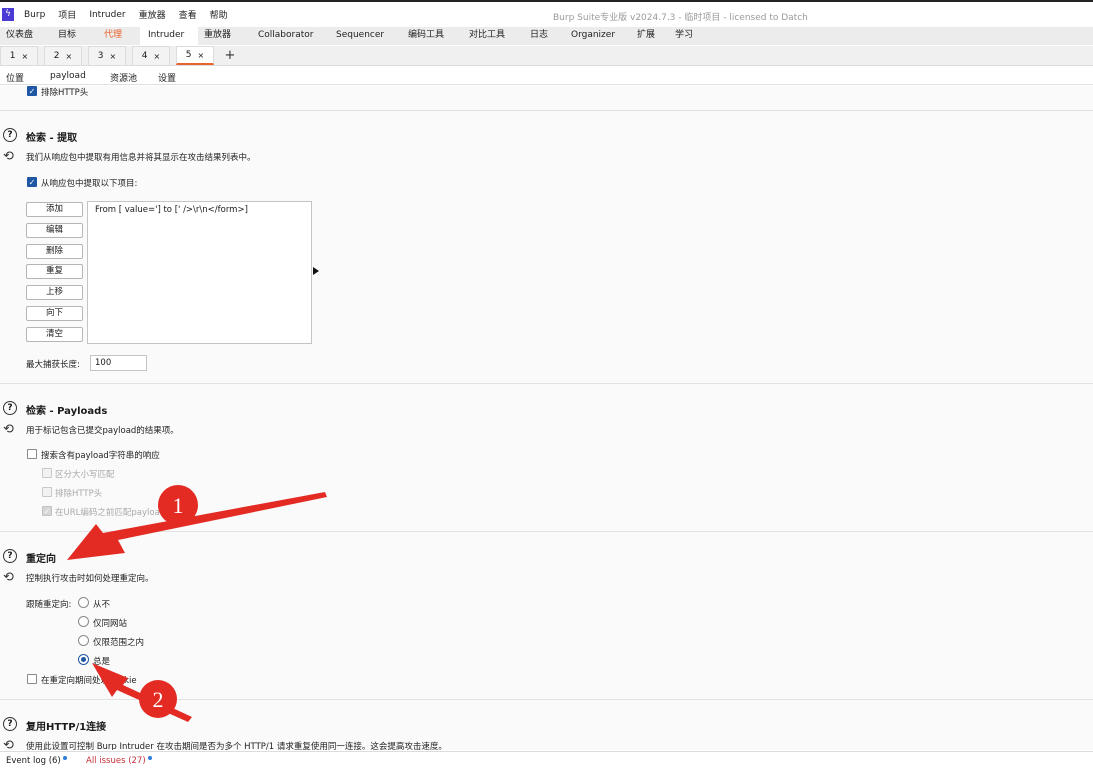 The width and height of the screenshot is (1093, 769). Describe the element at coordinates (54, 271) in the screenshot. I see `duplicate-button: 重复` at that location.